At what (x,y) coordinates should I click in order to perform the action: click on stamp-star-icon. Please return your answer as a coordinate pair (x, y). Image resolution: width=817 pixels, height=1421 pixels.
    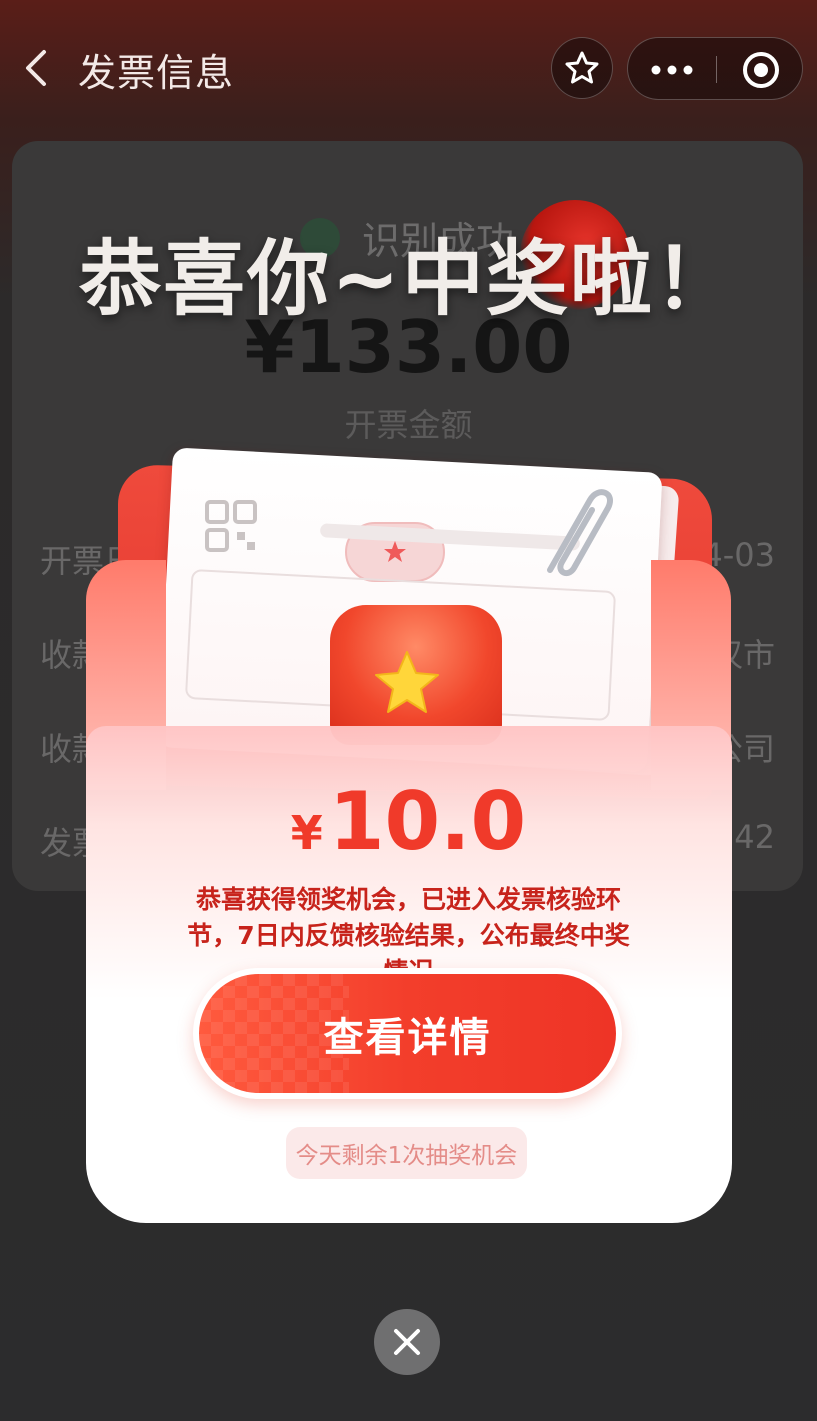
    Looking at the image, I should click on (395, 551).